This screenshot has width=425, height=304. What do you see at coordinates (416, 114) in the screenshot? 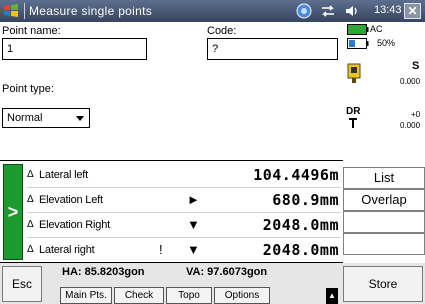
I see `dr-top-value: +0` at bounding box center [416, 114].